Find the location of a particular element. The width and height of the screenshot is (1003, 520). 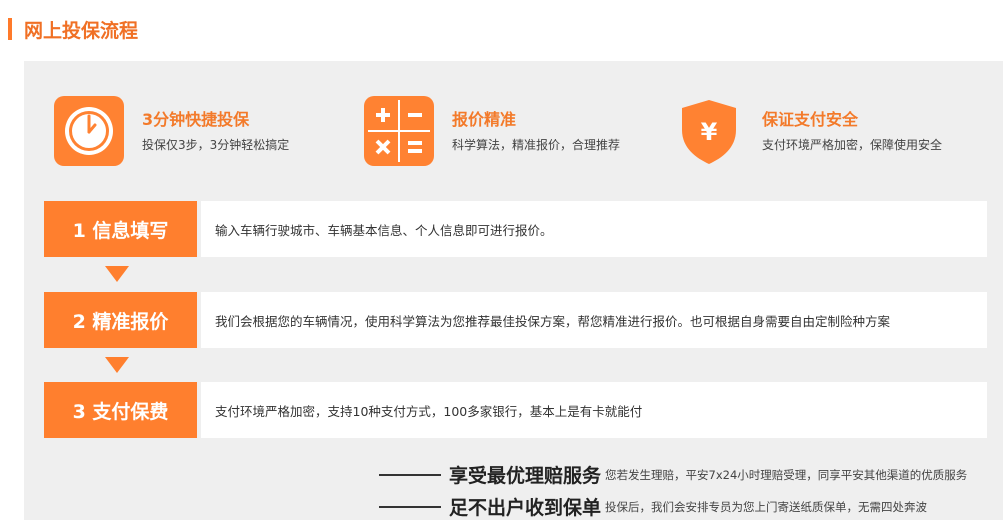

yen-shield-icon: ¥ is located at coordinates (709, 131).